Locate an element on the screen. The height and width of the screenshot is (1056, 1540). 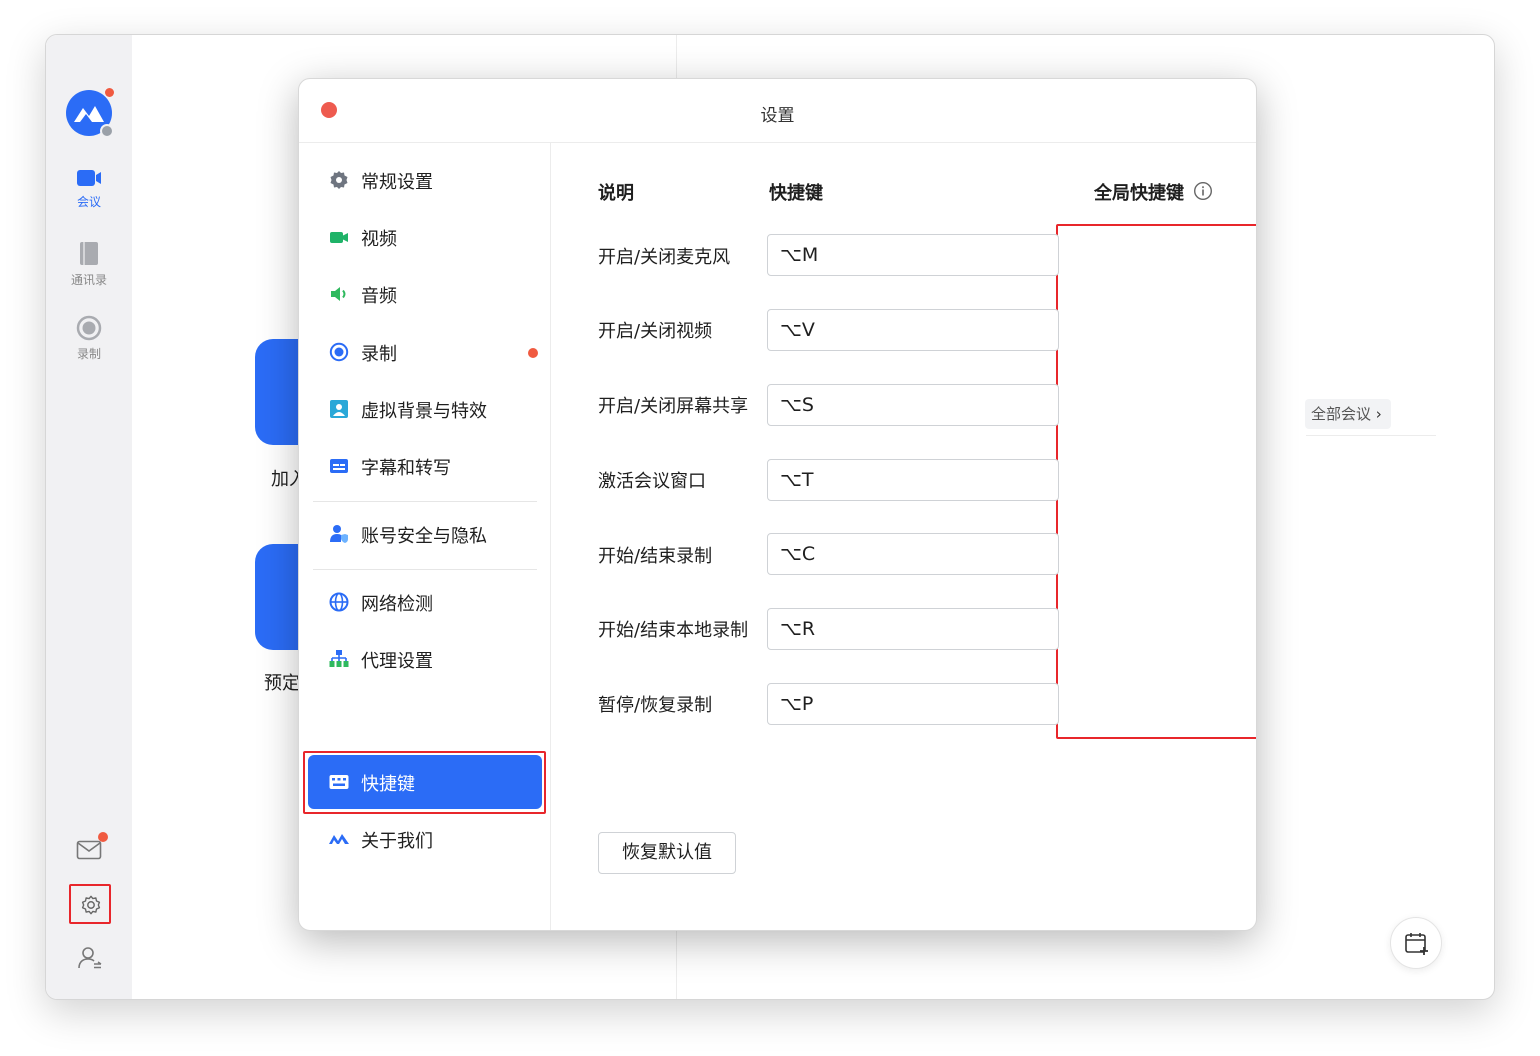
globe-icon is located at coordinates (339, 602).